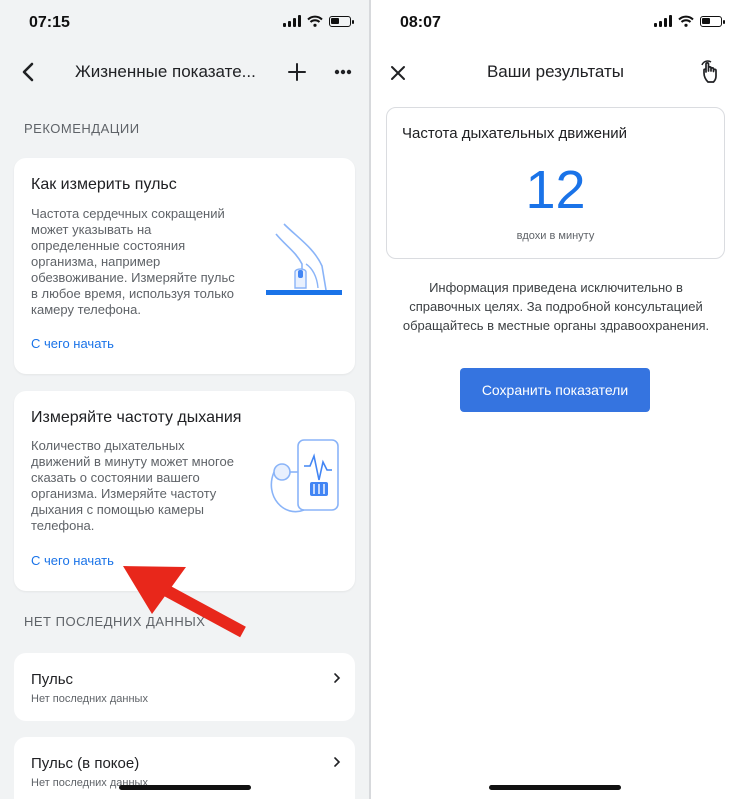 Image resolution: width=740 pixels, height=799 pixels. What do you see at coordinates (304, 259) in the screenshot?
I see `finger-on-camera-illustration` at bounding box center [304, 259].